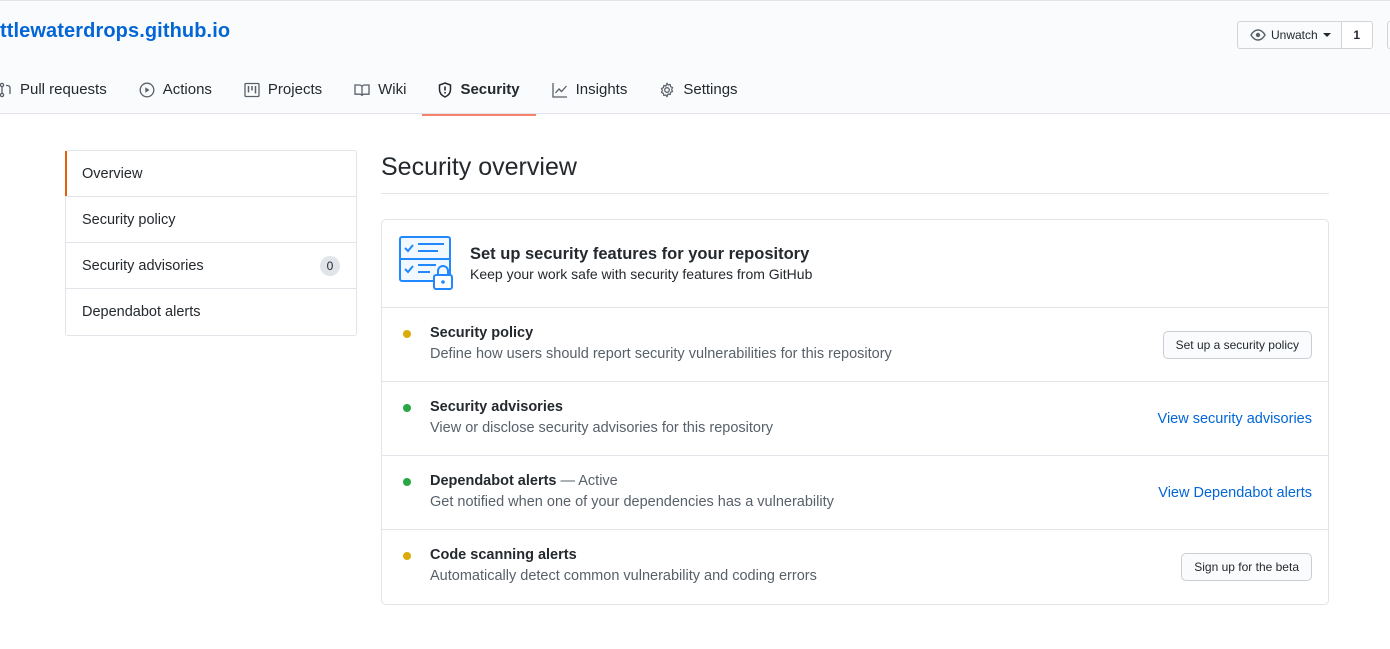 The width and height of the screenshot is (1390, 649). Describe the element at coordinates (445, 89) in the screenshot. I see `shield-icon` at that location.